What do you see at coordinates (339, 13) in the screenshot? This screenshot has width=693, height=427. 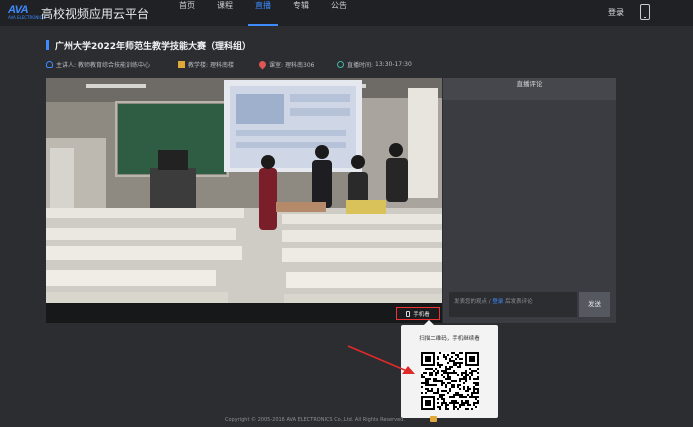 I see `nav-notices: 公告` at bounding box center [339, 13].